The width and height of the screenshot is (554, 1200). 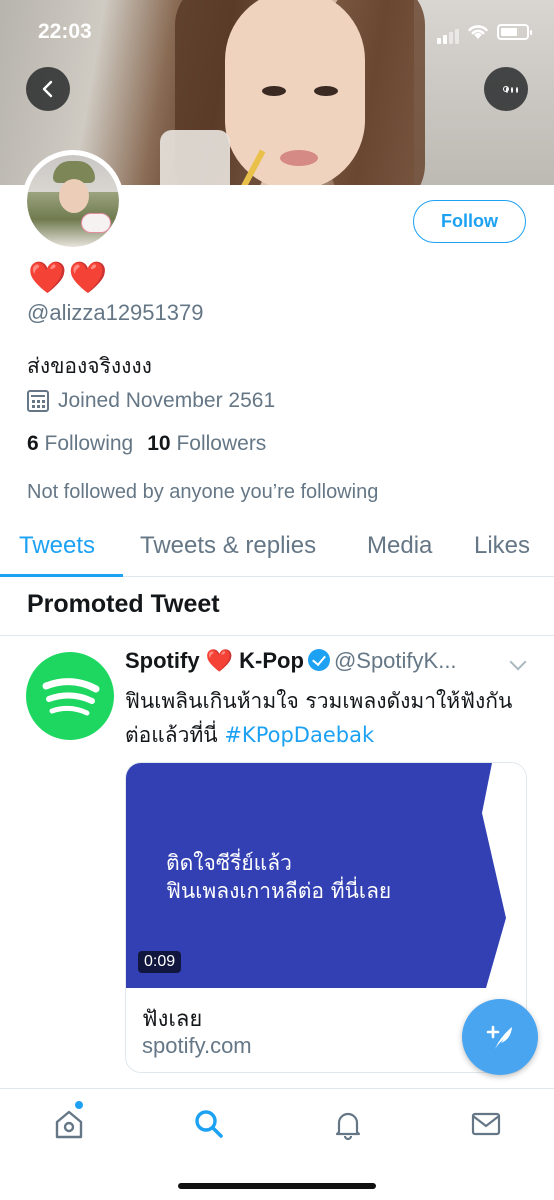 I want to click on divider, so click(x=277, y=635).